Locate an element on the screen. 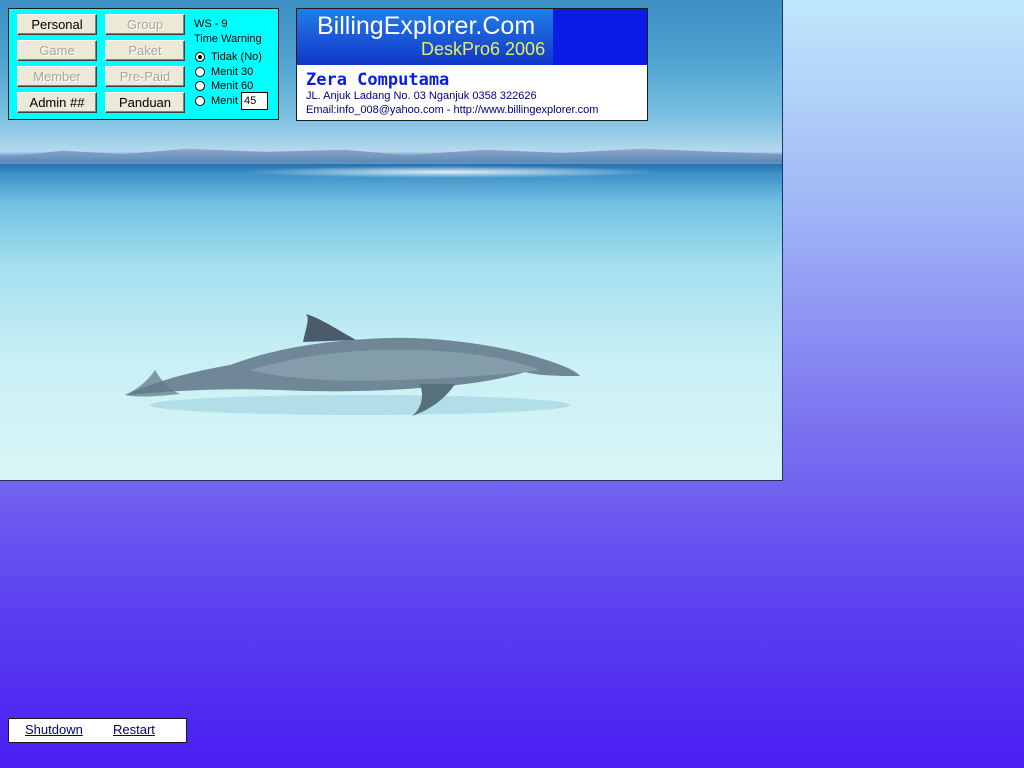 This screenshot has width=1024, height=768. group-button: Group is located at coordinates (145, 24).